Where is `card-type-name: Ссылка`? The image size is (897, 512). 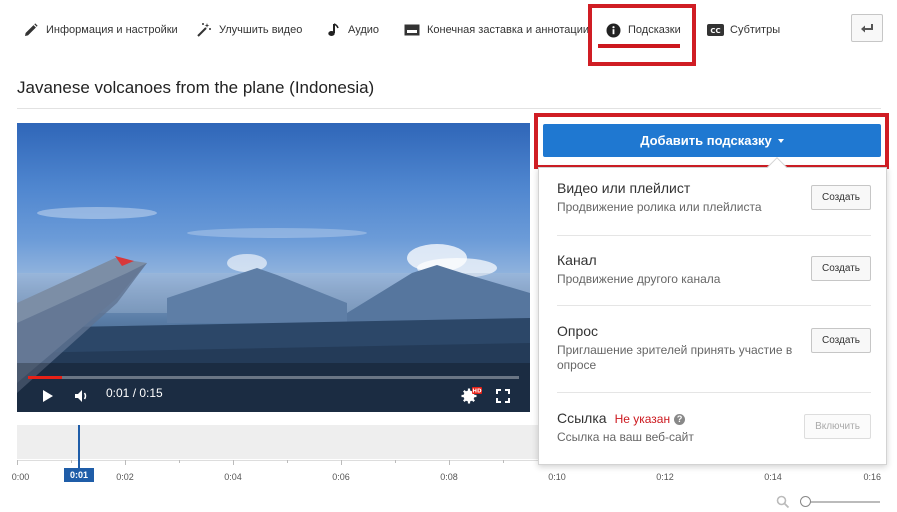 card-type-name: Ссылка is located at coordinates (582, 418).